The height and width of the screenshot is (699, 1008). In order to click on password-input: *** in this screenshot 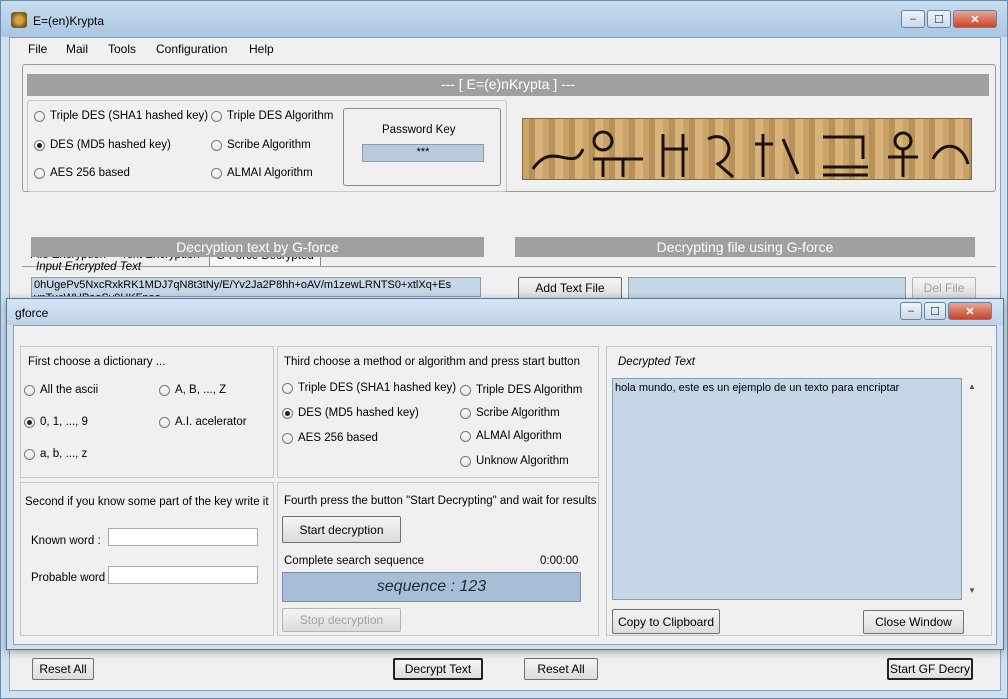, I will do `click(423, 153)`.